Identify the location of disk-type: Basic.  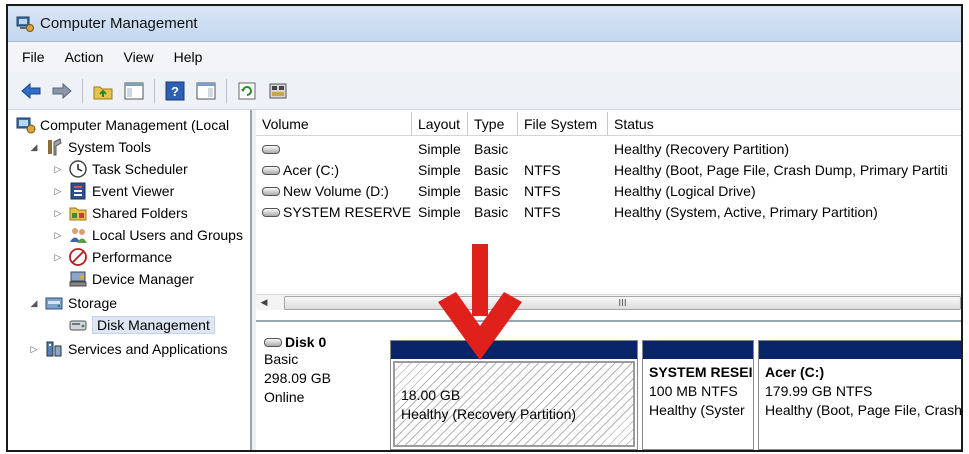
(281, 359).